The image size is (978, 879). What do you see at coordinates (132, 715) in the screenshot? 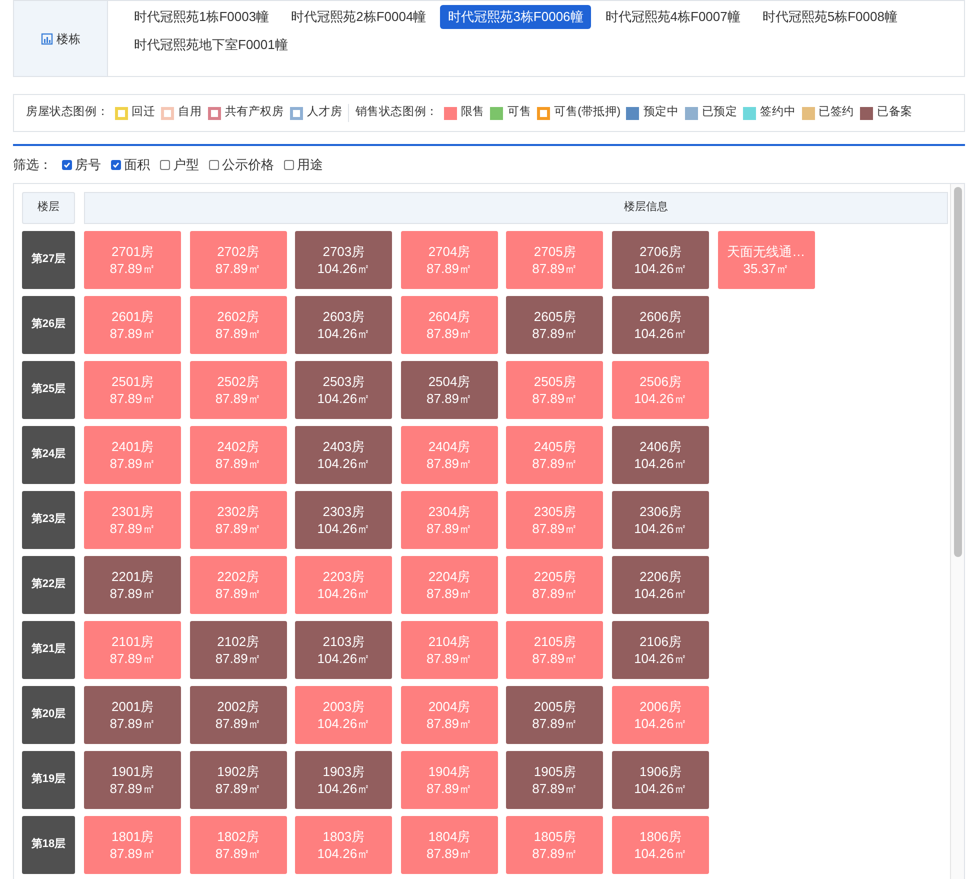
I see `unit-tile: 2001房 87.89㎡` at bounding box center [132, 715].